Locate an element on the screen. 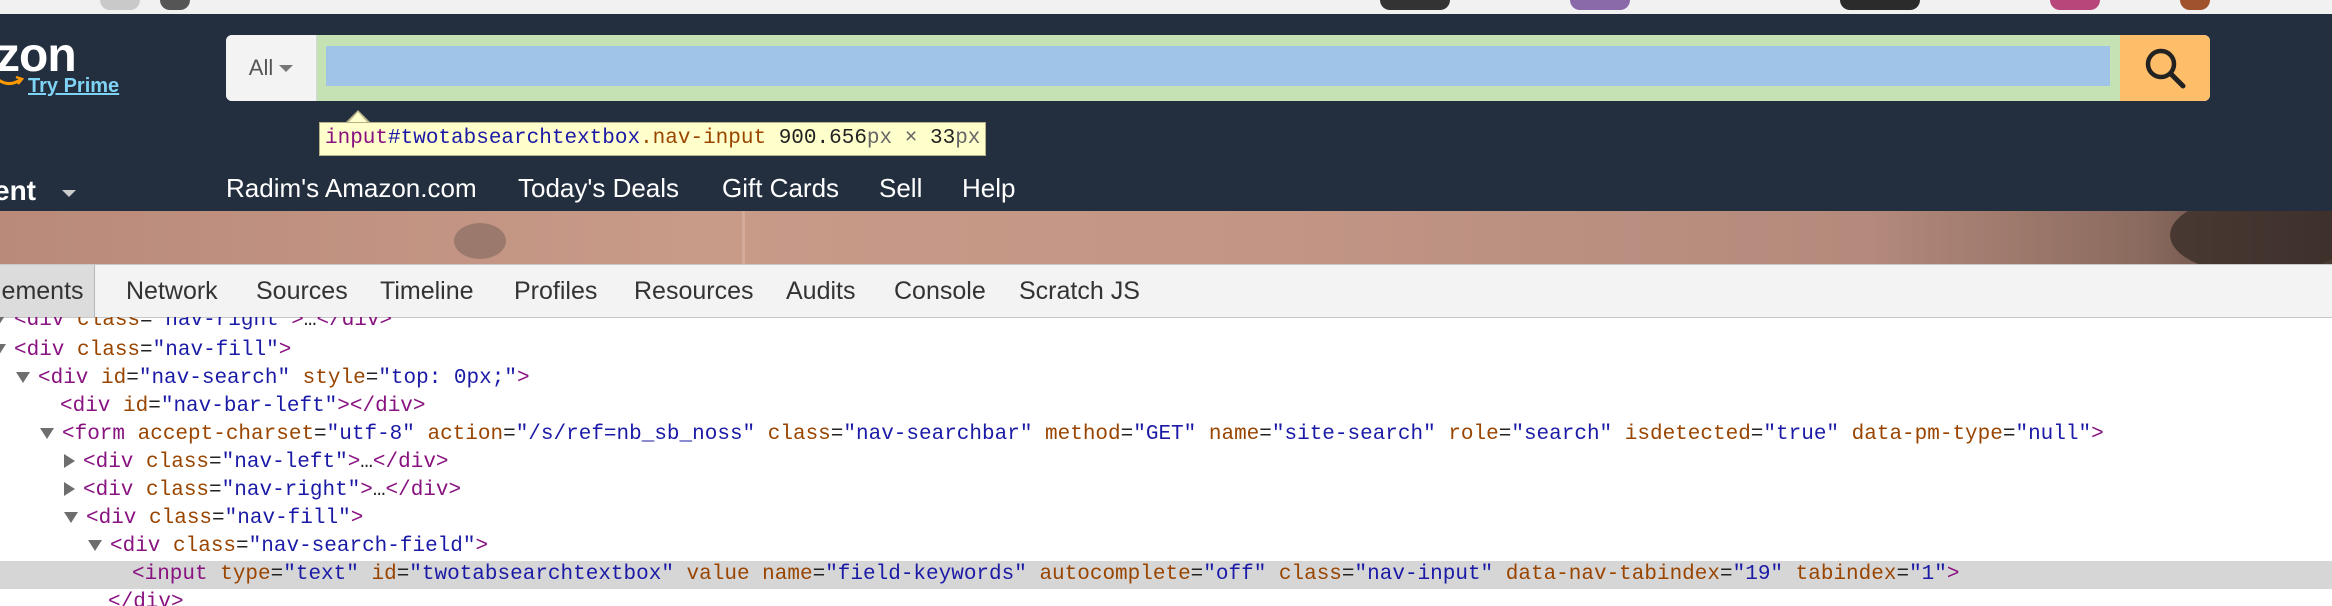 This screenshot has width=2332, height=606. search-input is located at coordinates (1218, 66).